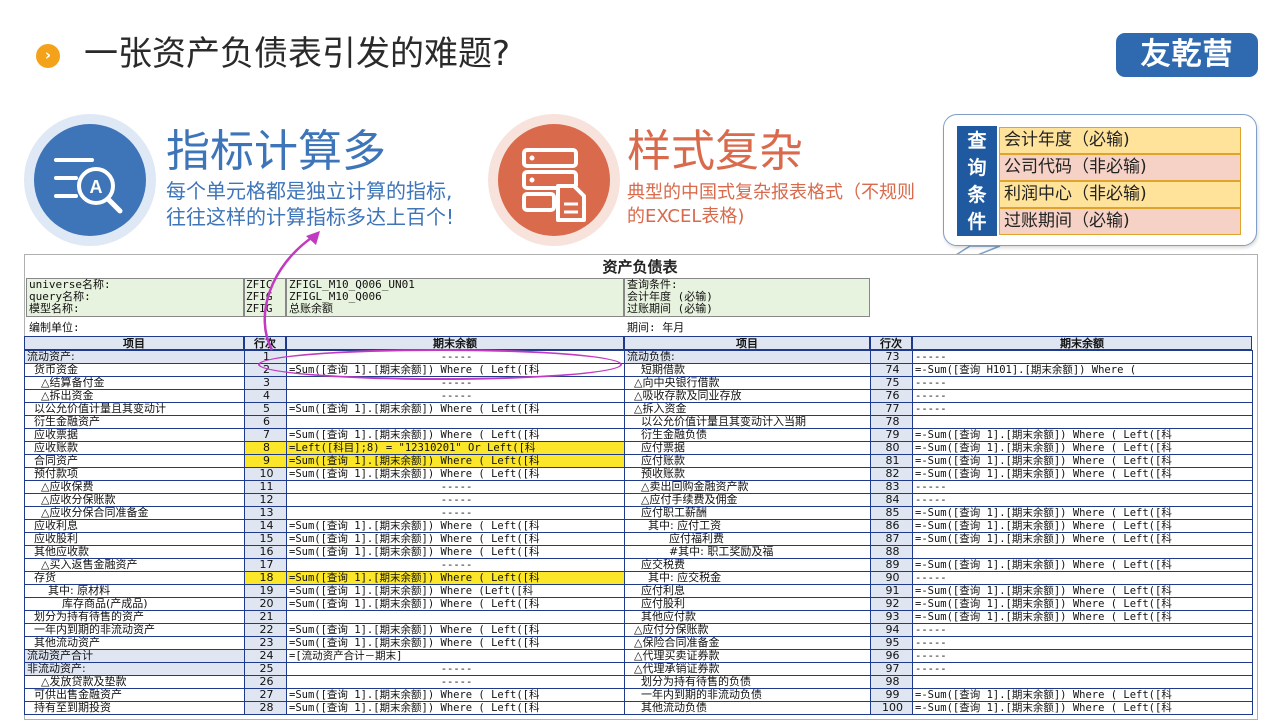 The width and height of the screenshot is (1280, 720). Describe the element at coordinates (747, 383) in the screenshot. I see `row-item: △向中央银行借款` at that location.